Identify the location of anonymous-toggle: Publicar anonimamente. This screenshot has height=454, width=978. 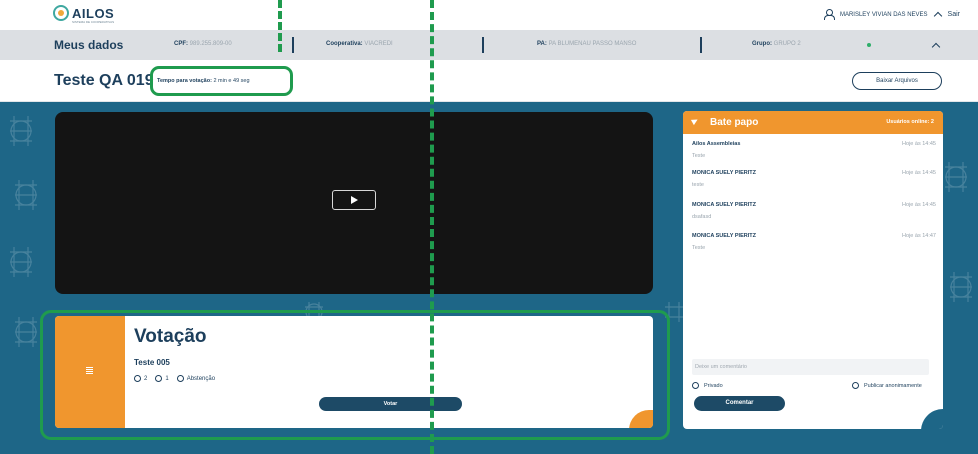
(887, 385).